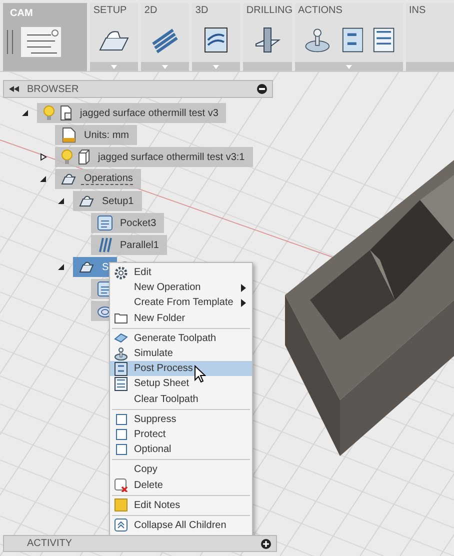 The width and height of the screenshot is (454, 556). Describe the element at coordinates (181, 525) in the screenshot. I see `menu-item: Collapse All Children` at that location.